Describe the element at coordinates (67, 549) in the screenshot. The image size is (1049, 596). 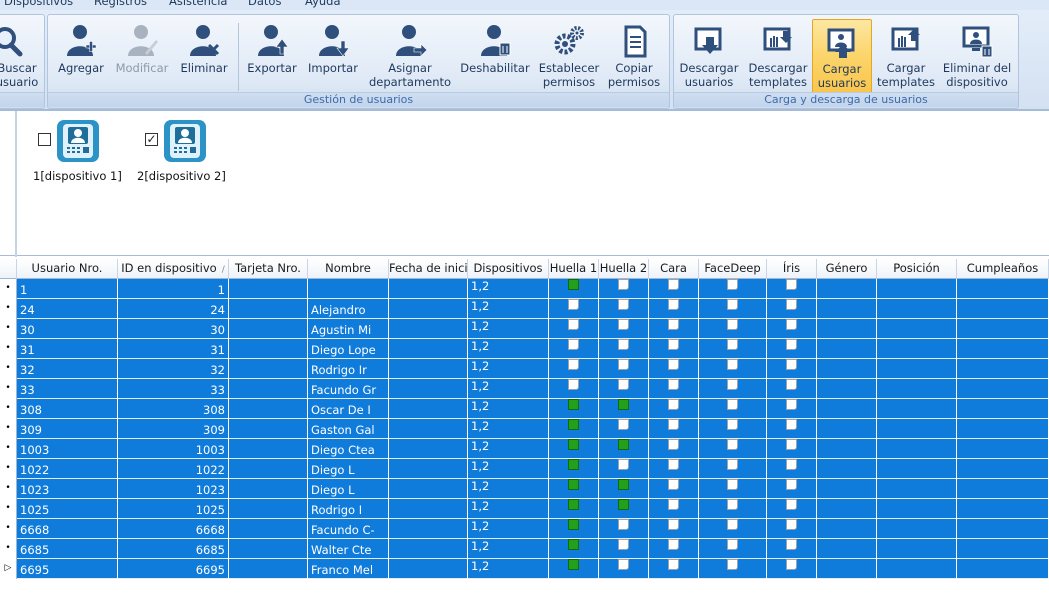
I see `cell-user: 6685` at that location.